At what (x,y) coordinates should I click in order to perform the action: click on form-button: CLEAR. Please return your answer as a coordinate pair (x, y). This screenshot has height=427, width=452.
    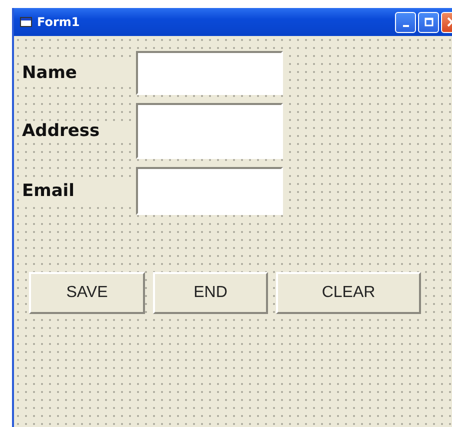
    Looking at the image, I should click on (348, 293).